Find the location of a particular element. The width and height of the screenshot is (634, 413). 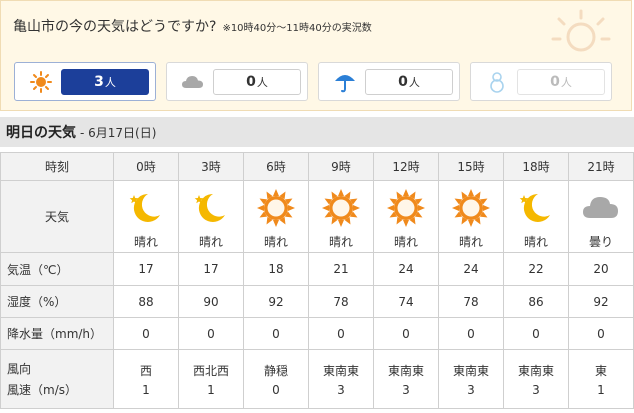

time-label: 0時 is located at coordinates (146, 167).